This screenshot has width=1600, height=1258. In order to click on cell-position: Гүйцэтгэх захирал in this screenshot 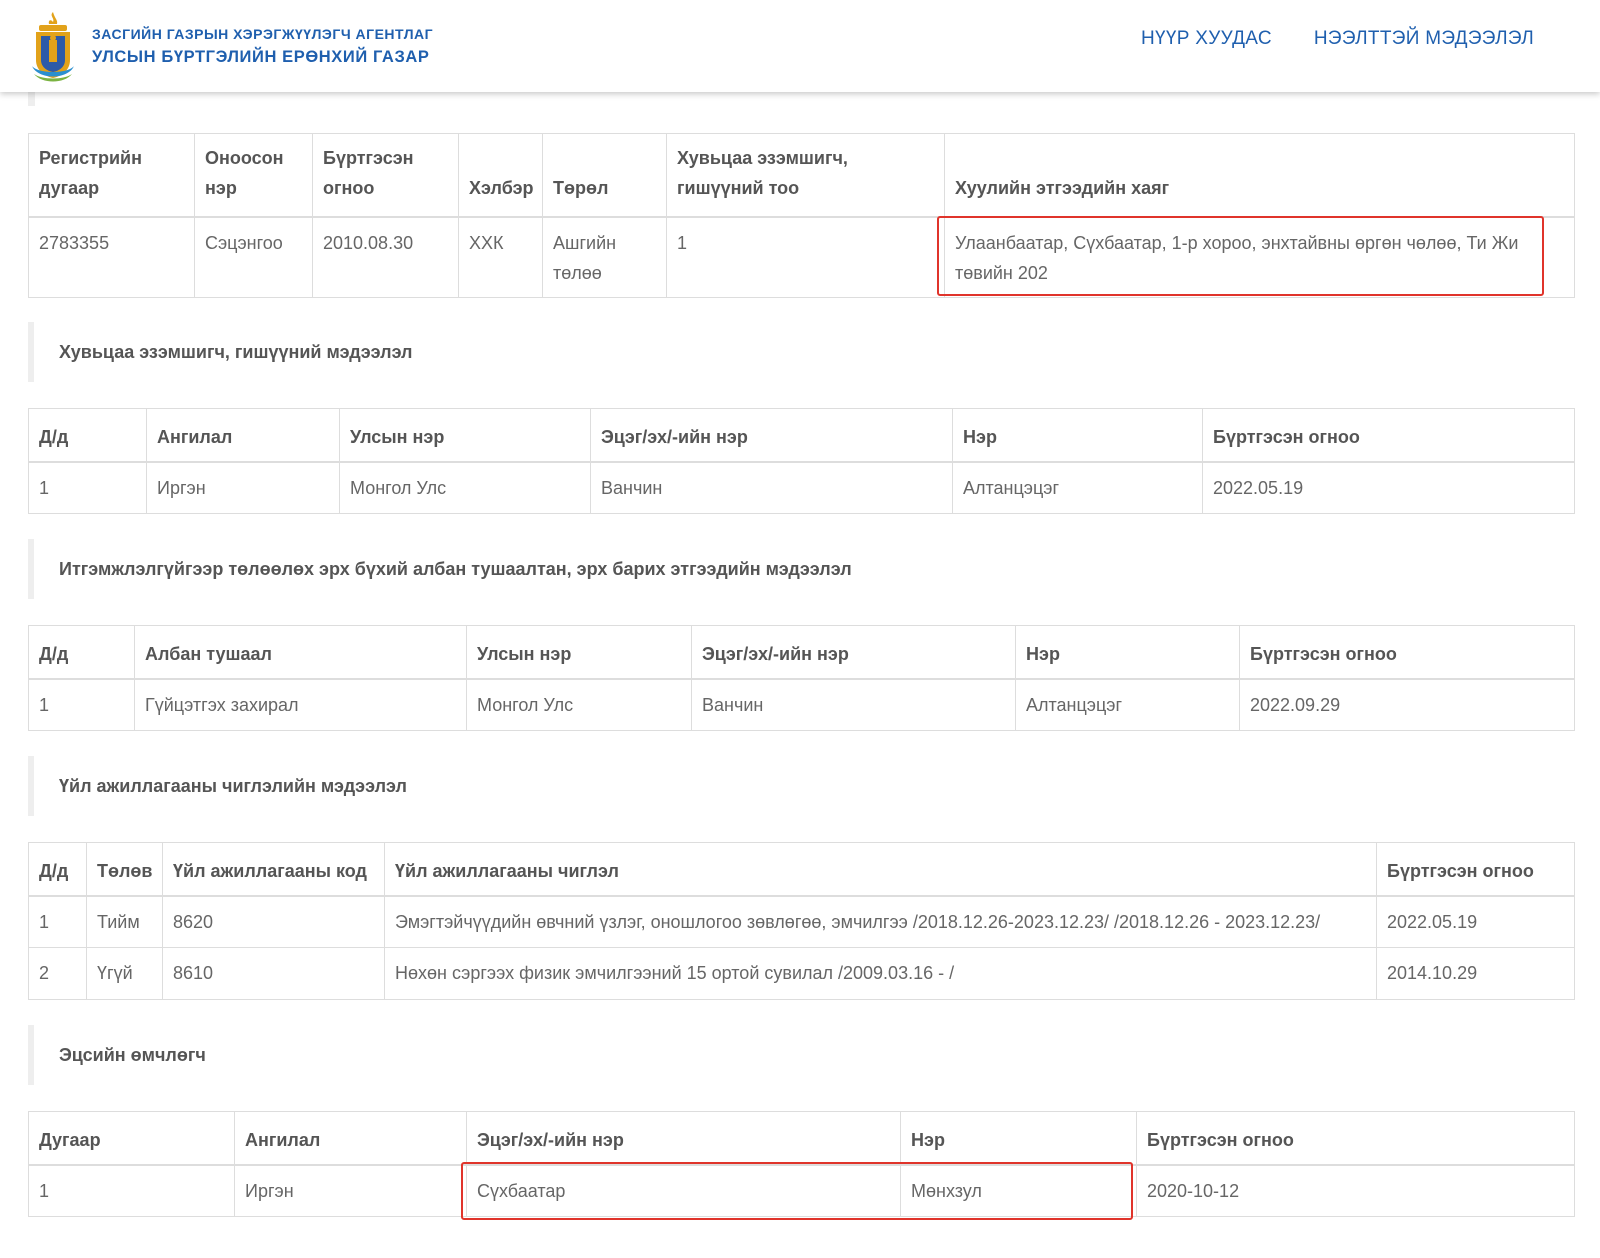, I will do `click(300, 704)`.